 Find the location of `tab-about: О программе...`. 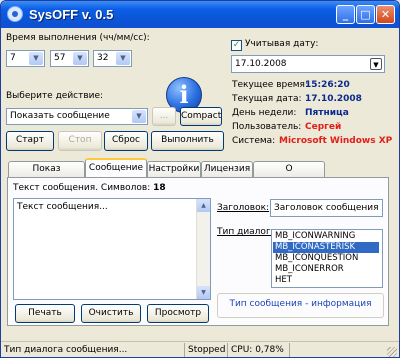

tab-about: О программе... is located at coordinates (289, 174).